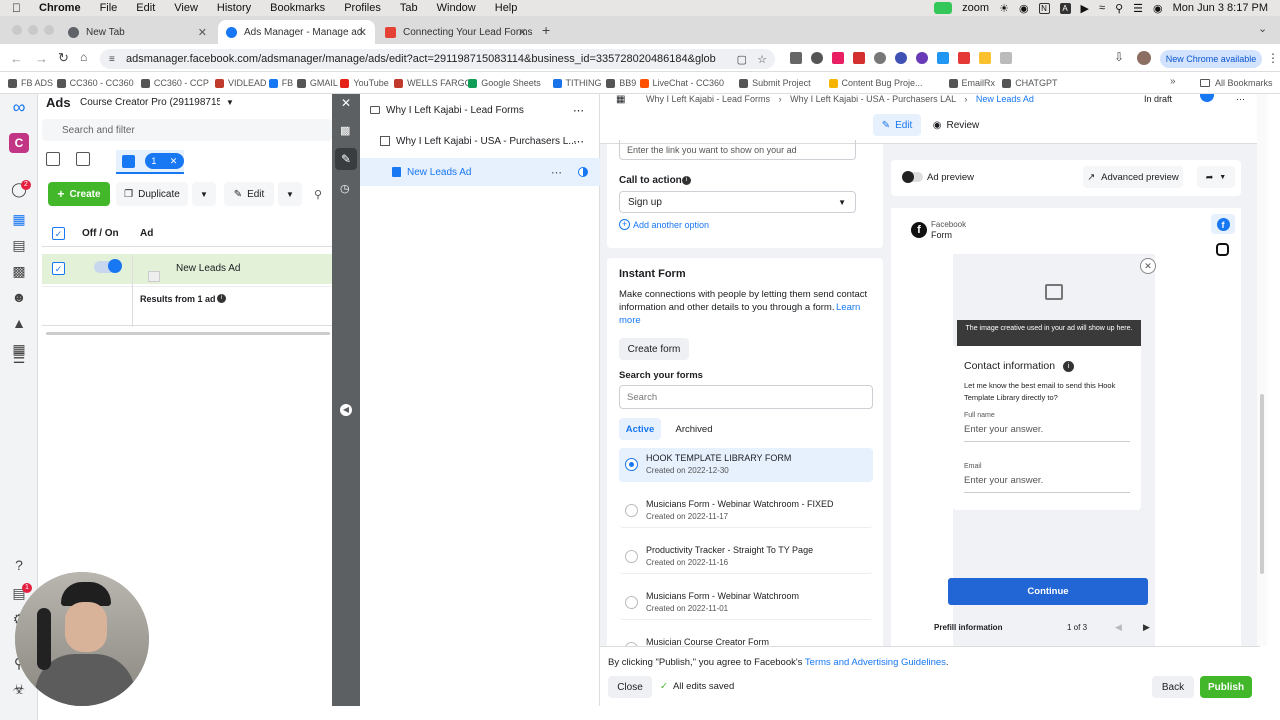 The width and height of the screenshot is (1280, 720). I want to click on row-checkbox: ✓, so click(58, 268).